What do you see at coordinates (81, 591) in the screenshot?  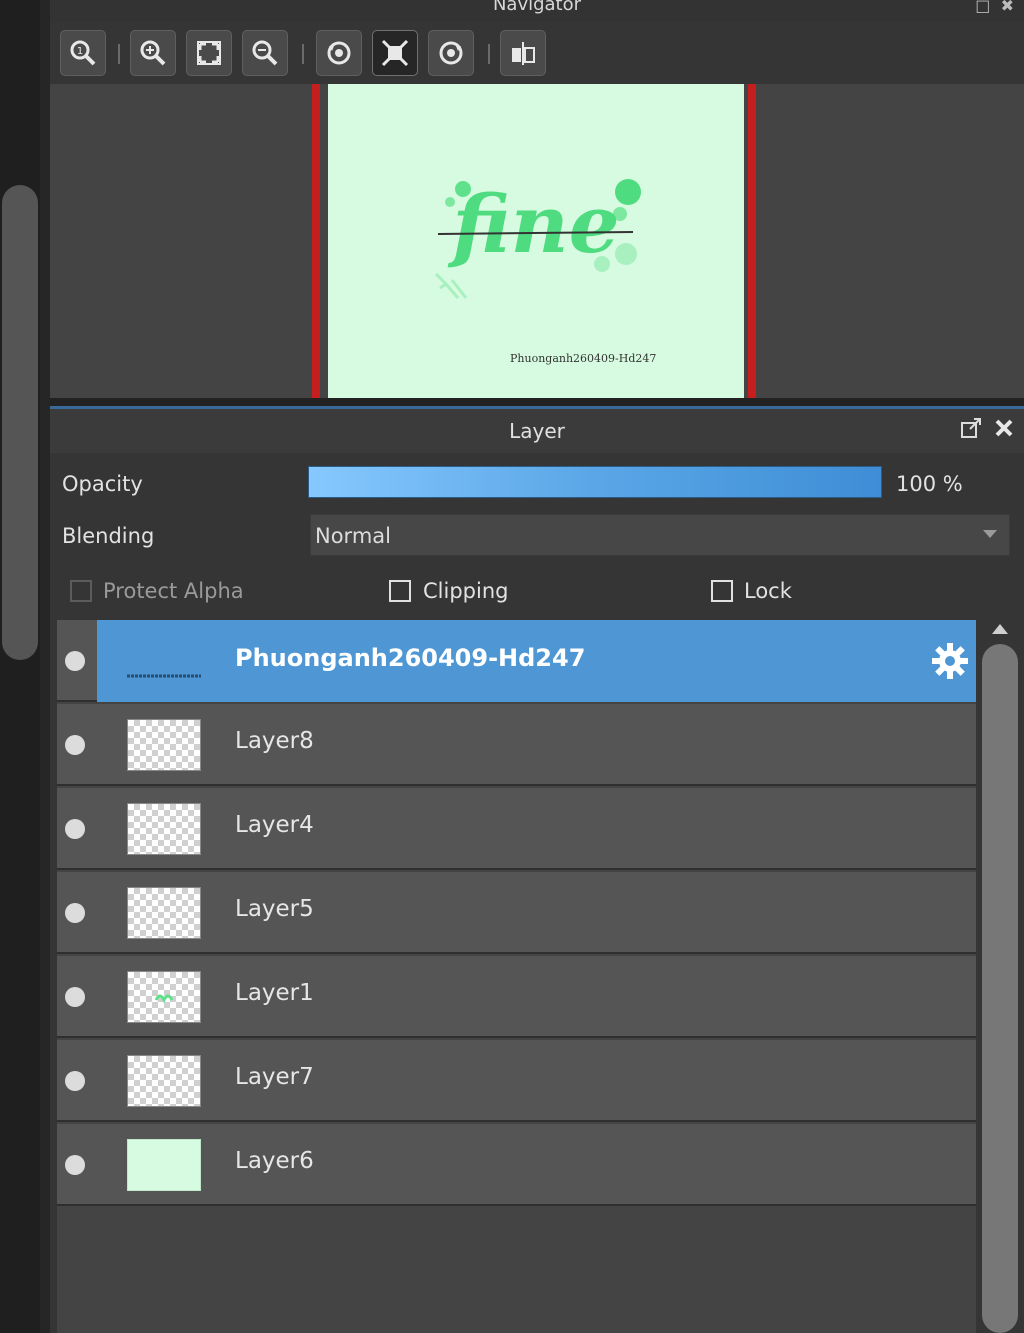 I see `protect-alpha-checkbox` at bounding box center [81, 591].